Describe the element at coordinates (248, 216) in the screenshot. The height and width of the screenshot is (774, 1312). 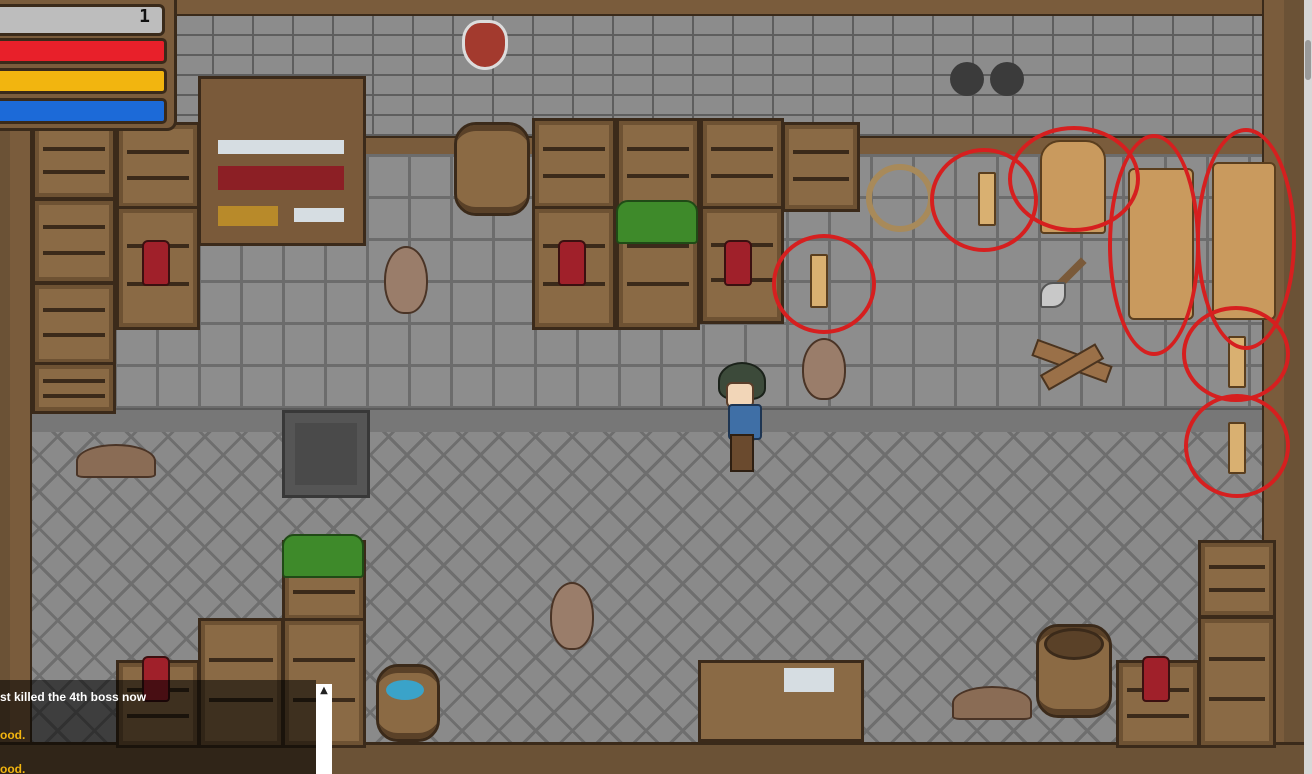
I see `shelf-jars` at that location.